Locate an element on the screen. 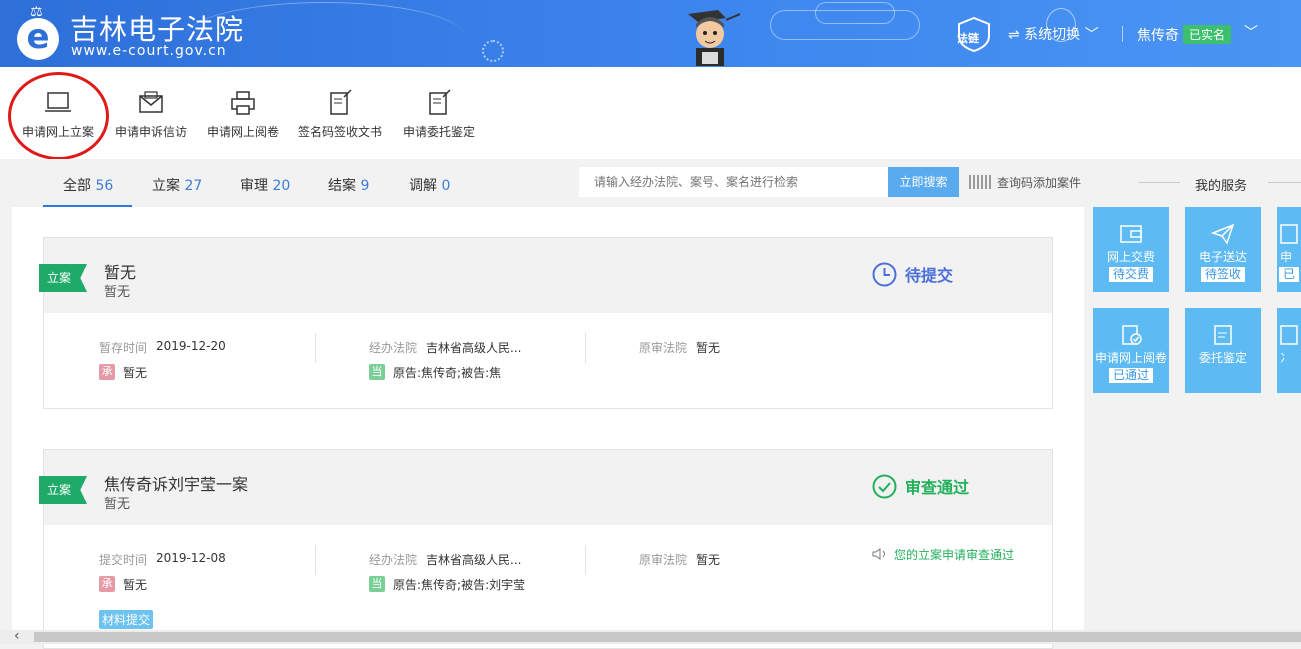 This screenshot has width=1301, height=649. code-add-label: 查询码添加案件 is located at coordinates (1039, 183).